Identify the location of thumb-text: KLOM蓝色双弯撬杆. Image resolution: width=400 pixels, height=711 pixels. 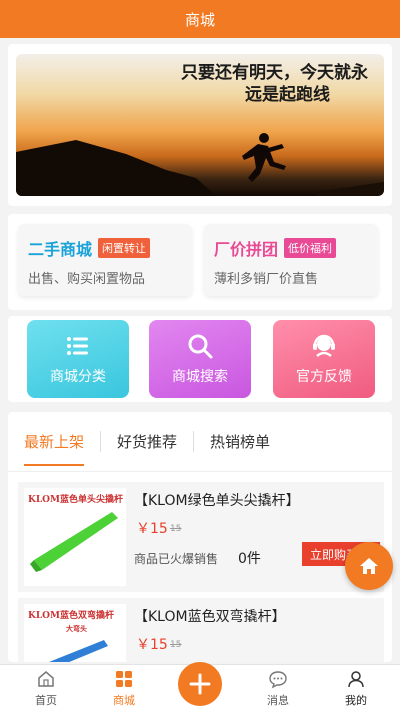
(71, 616).